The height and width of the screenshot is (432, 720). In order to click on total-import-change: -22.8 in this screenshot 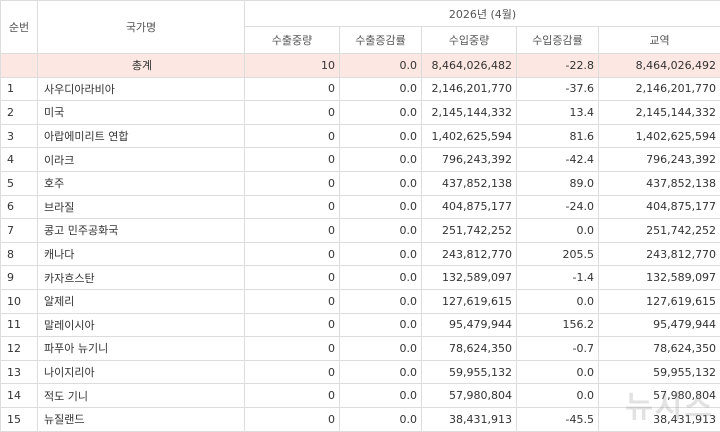, I will do `click(558, 66)`.